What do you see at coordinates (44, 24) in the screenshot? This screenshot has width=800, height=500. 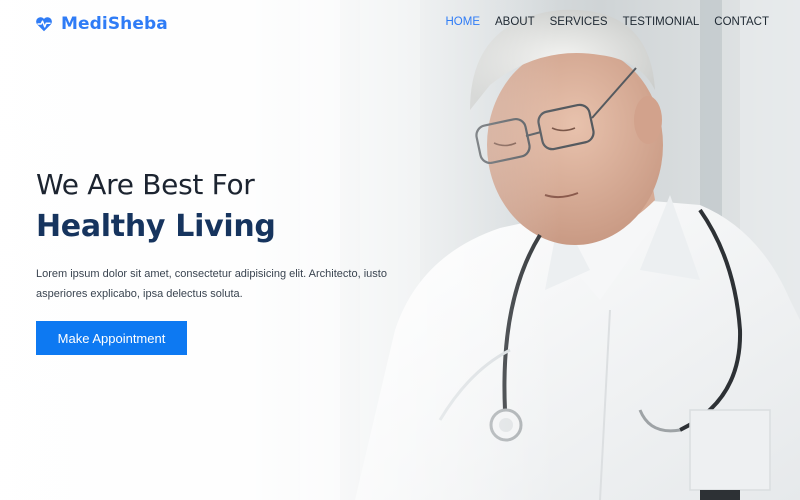 I see `heartbeat-icon` at bounding box center [44, 24].